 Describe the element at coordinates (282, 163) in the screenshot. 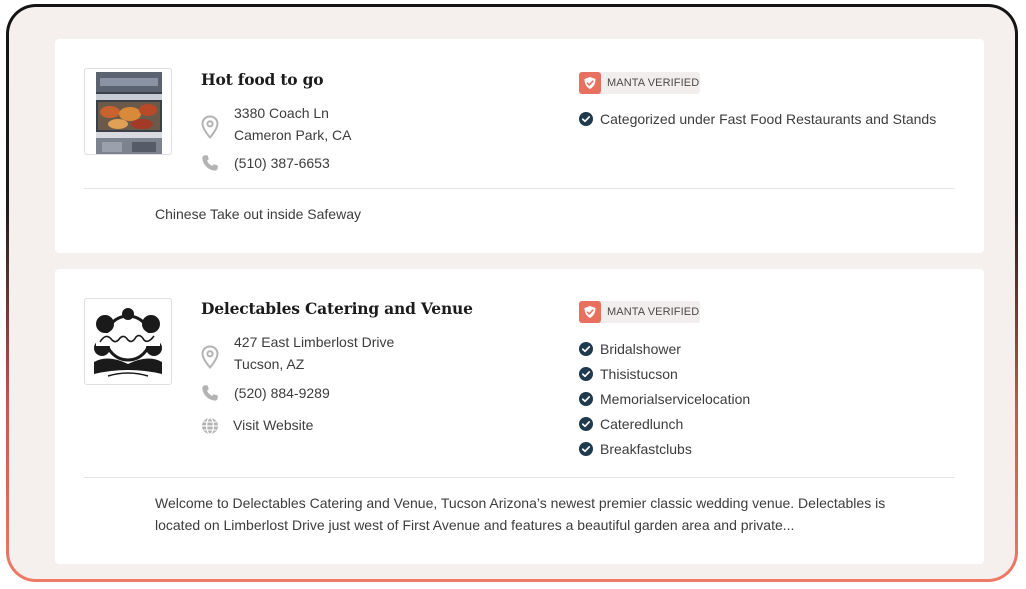

I see `phone-number: (510) 387-6653` at that location.